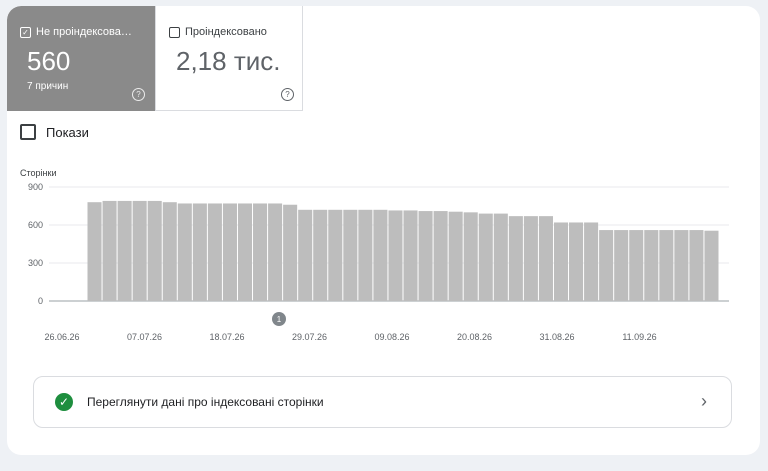  What do you see at coordinates (35, 263) in the screenshot?
I see `y-tick-label: 300` at bounding box center [35, 263].